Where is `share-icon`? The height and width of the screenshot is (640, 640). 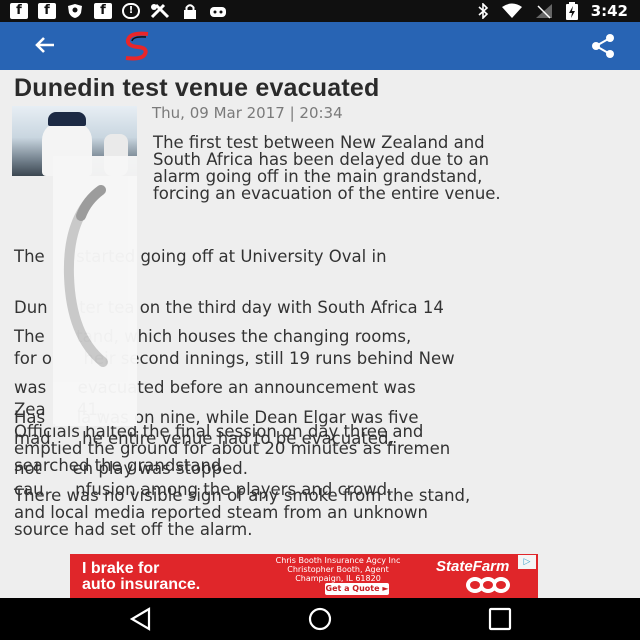 share-icon is located at coordinates (603, 46).